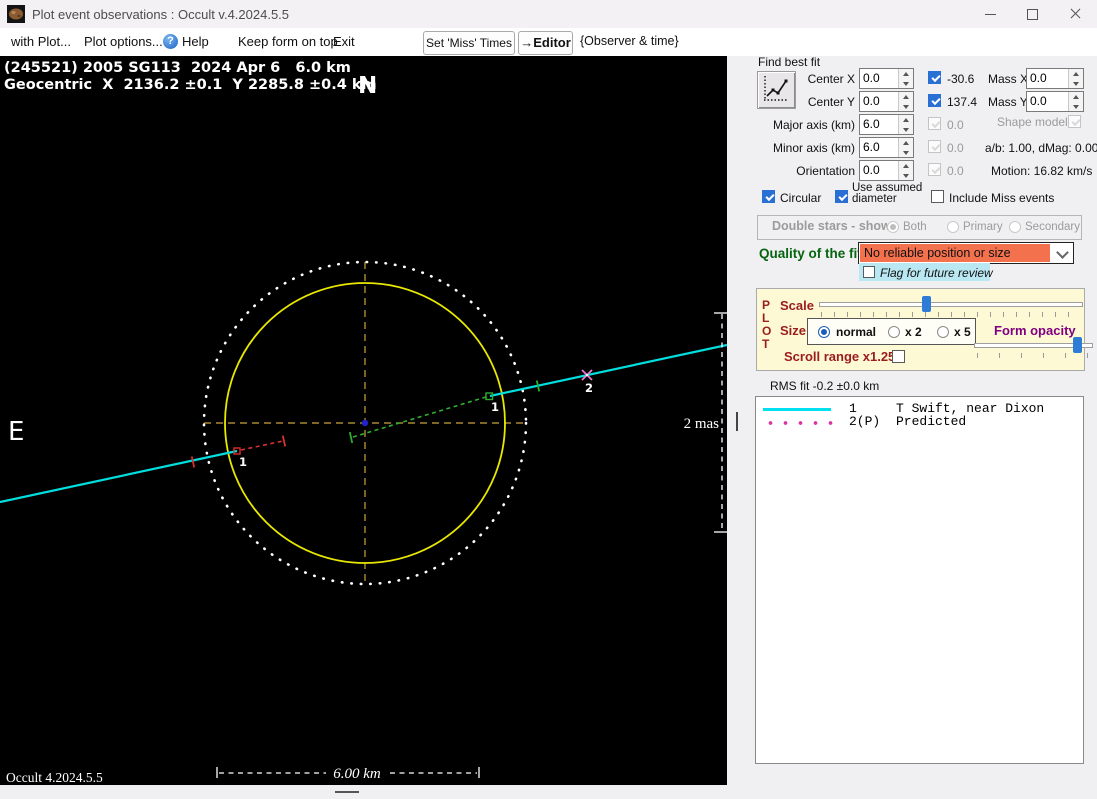 This screenshot has width=1097, height=799. What do you see at coordinates (937, 253) in the screenshot?
I see `quality-value: No reliable position or size` at bounding box center [937, 253].